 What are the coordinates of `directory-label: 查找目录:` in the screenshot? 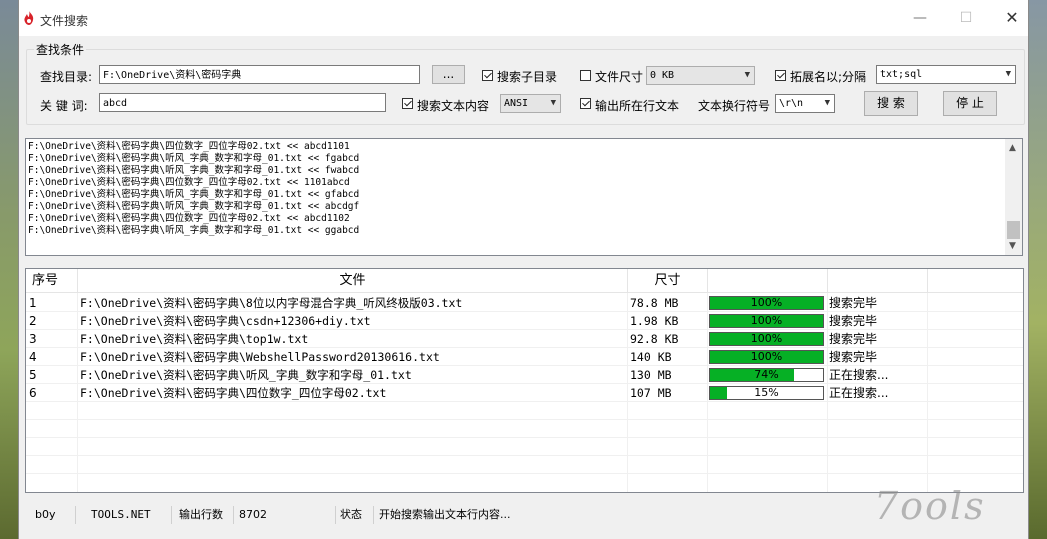 It's located at (66, 77).